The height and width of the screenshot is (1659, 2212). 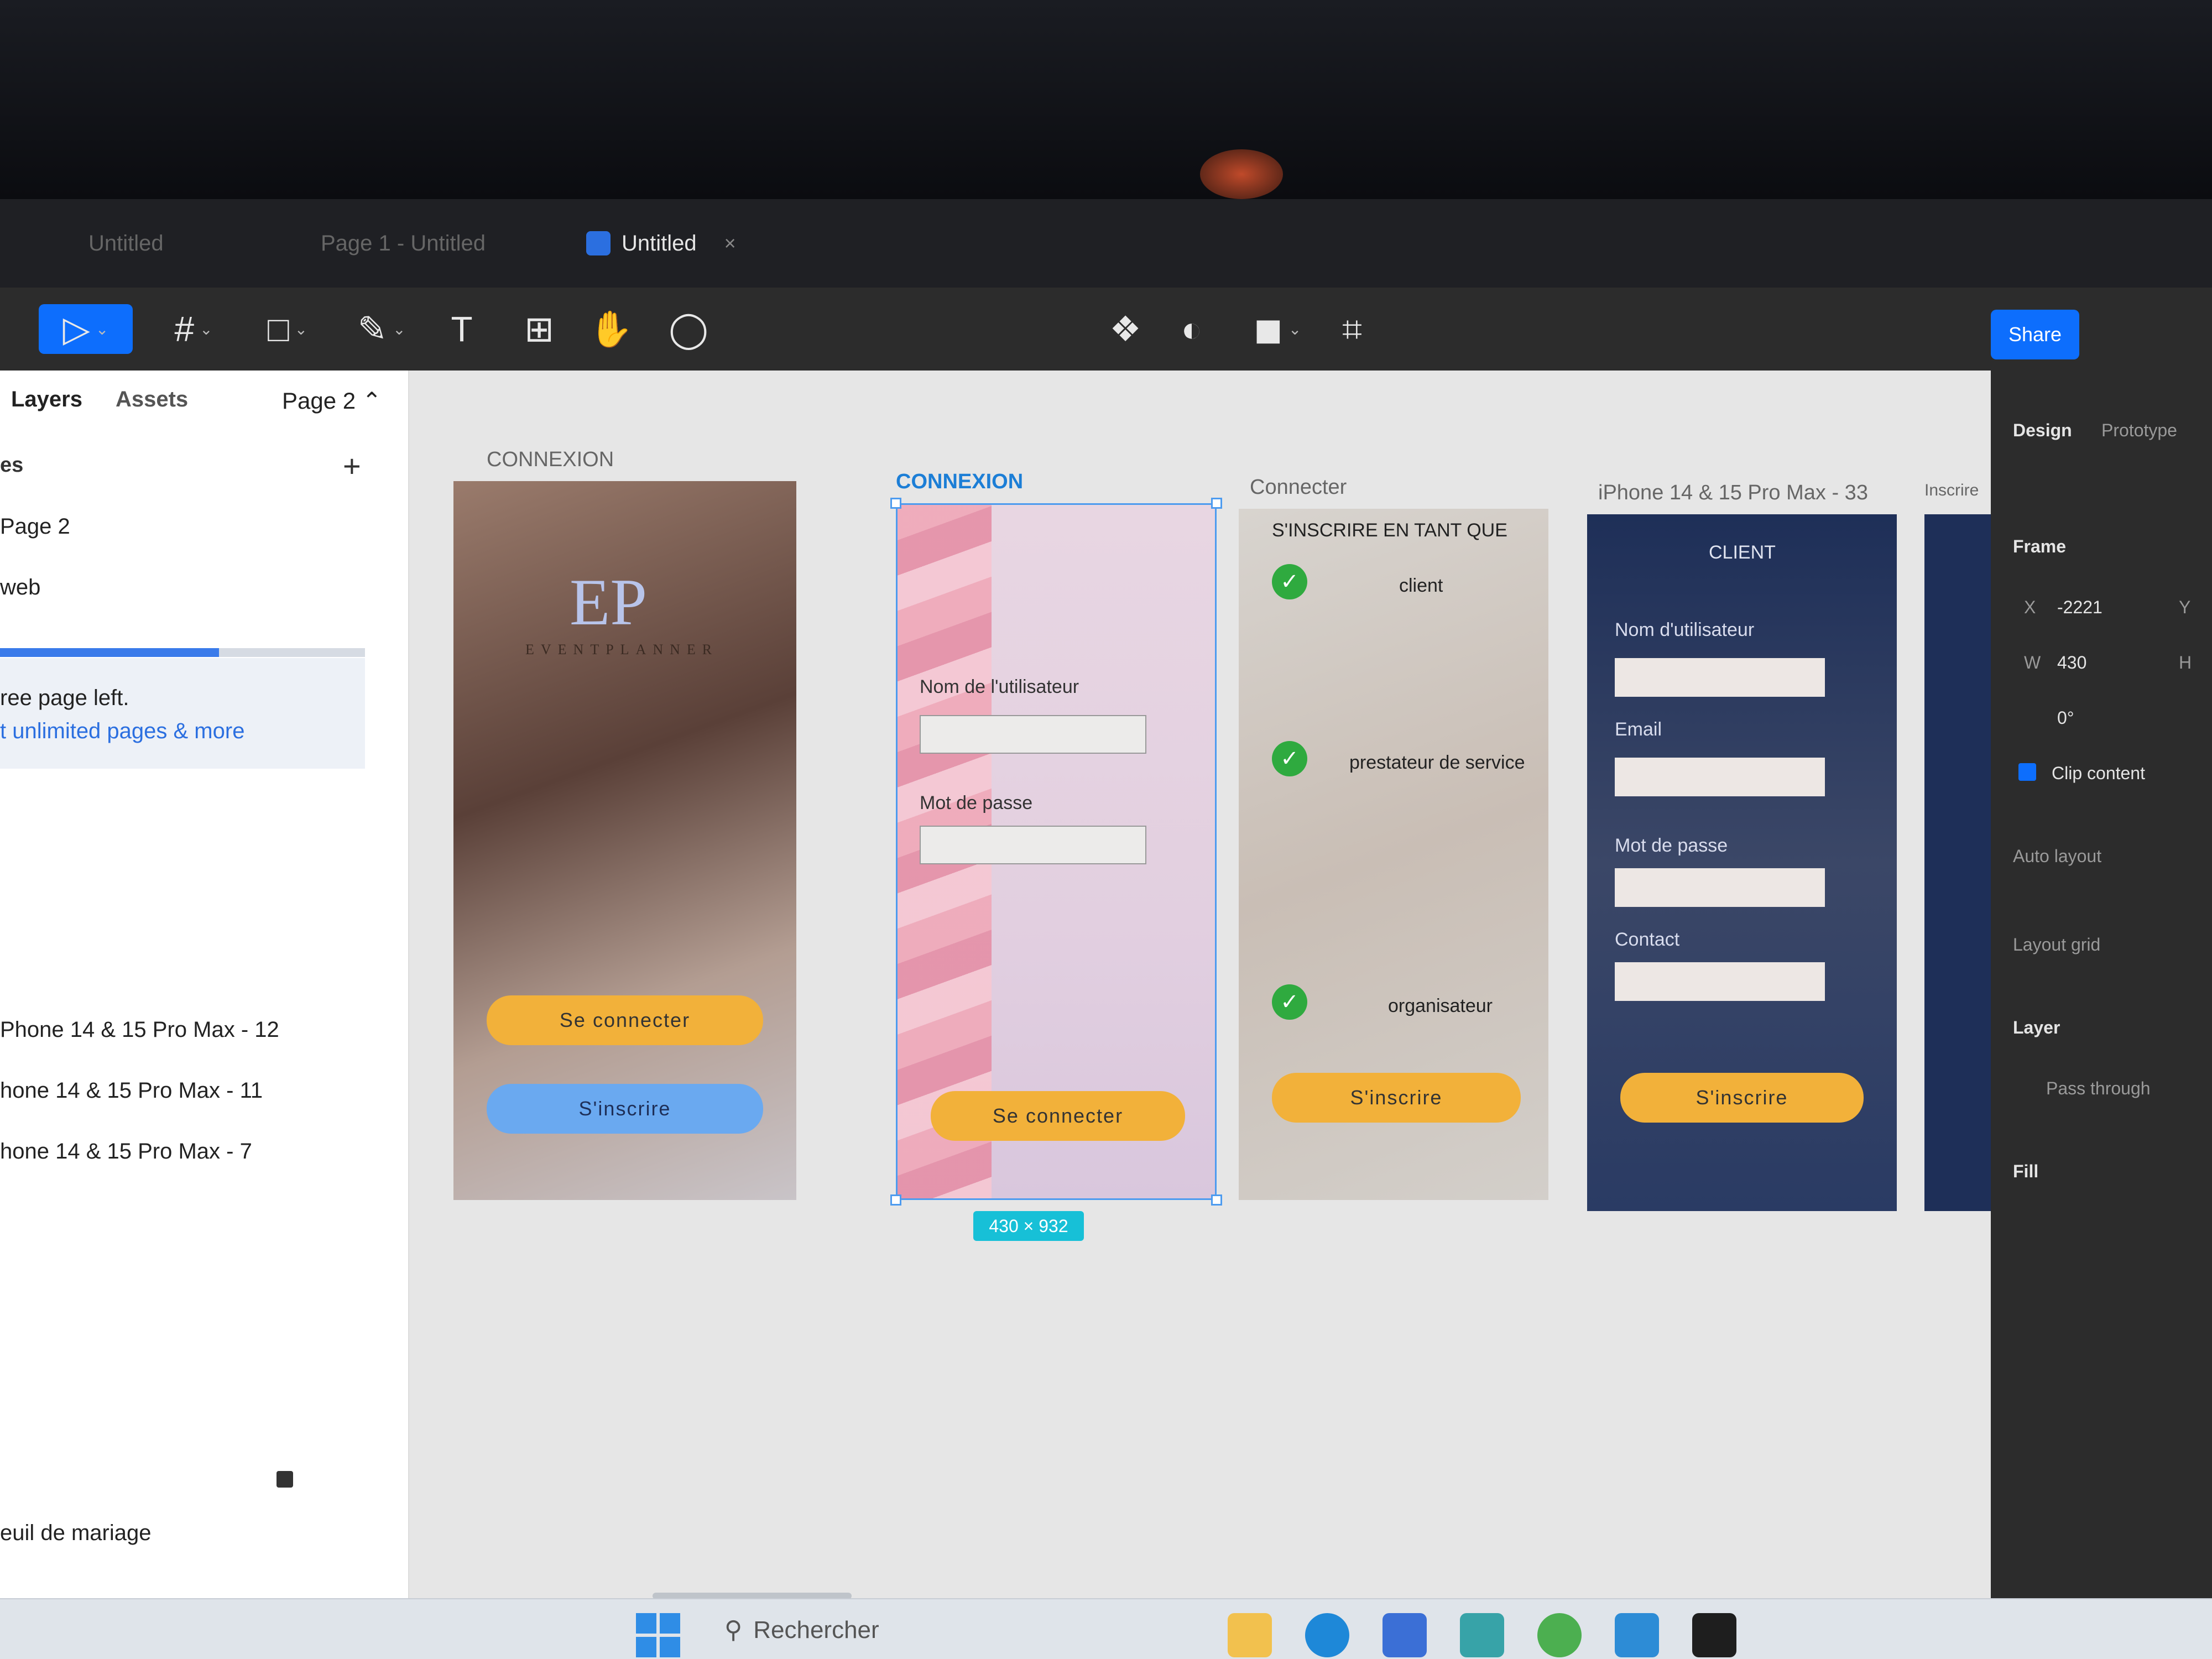 I want to click on tab-layers: Layers, so click(x=46, y=400).